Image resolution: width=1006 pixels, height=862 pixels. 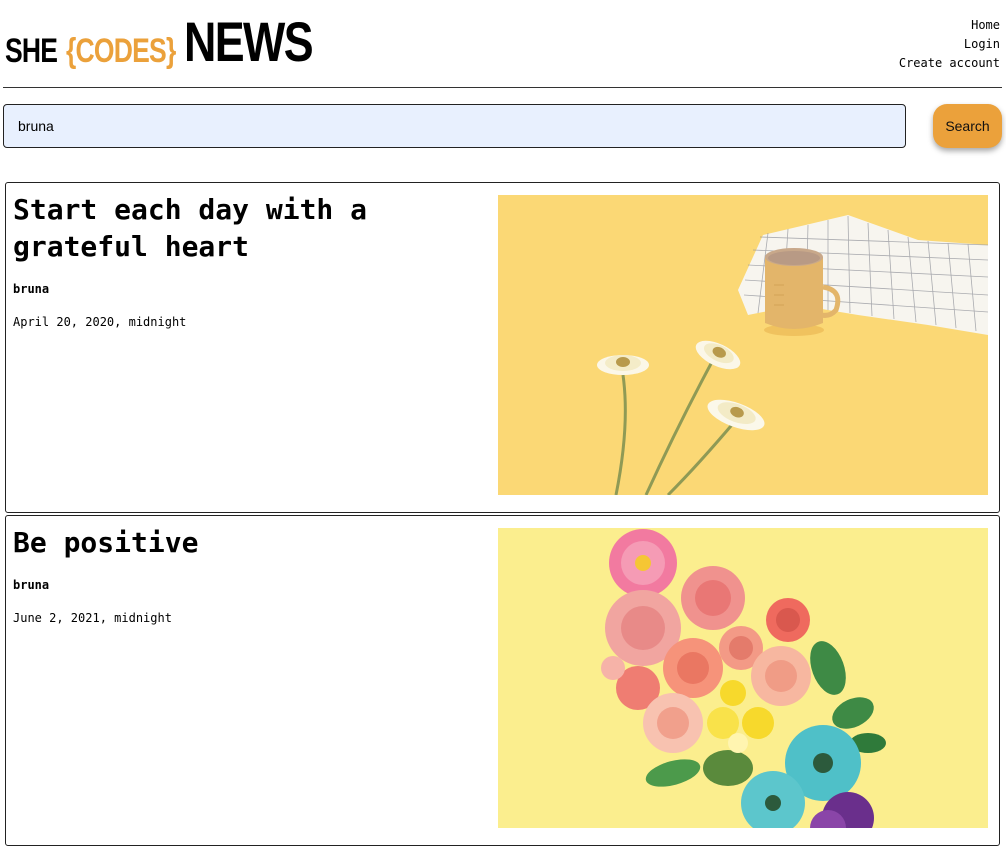 I want to click on nav-create-account-link: Create account, so click(x=949, y=63).